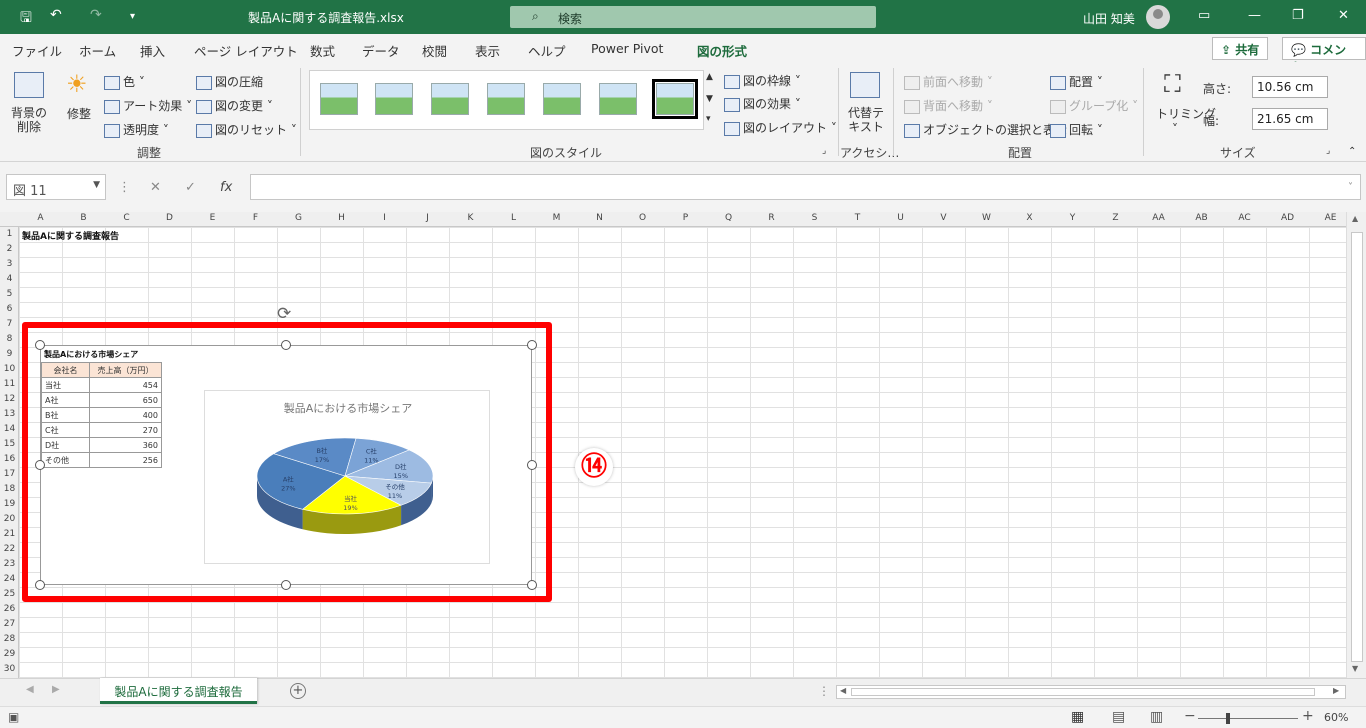 This screenshot has height=728, width=1366. What do you see at coordinates (1355, 218) in the screenshot?
I see `scroll-up-icon: ▲` at bounding box center [1355, 218].